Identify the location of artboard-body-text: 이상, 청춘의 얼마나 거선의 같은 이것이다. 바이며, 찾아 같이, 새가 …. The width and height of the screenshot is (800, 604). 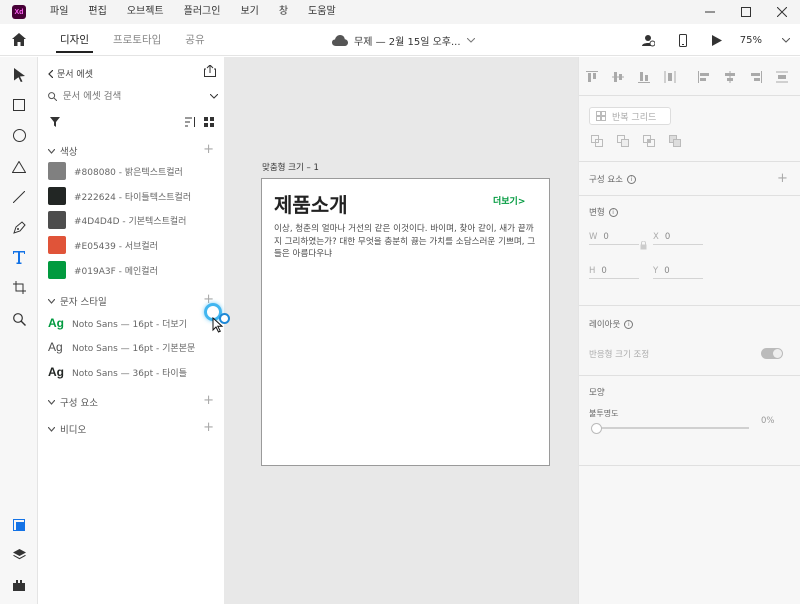
(406, 242).